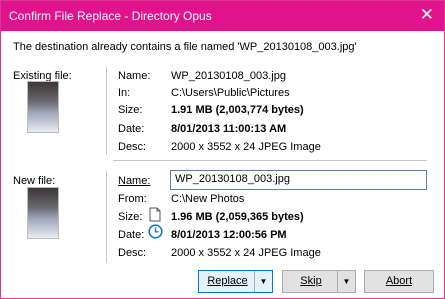 The width and height of the screenshot is (445, 299). I want to click on section-separator, so click(270, 160).